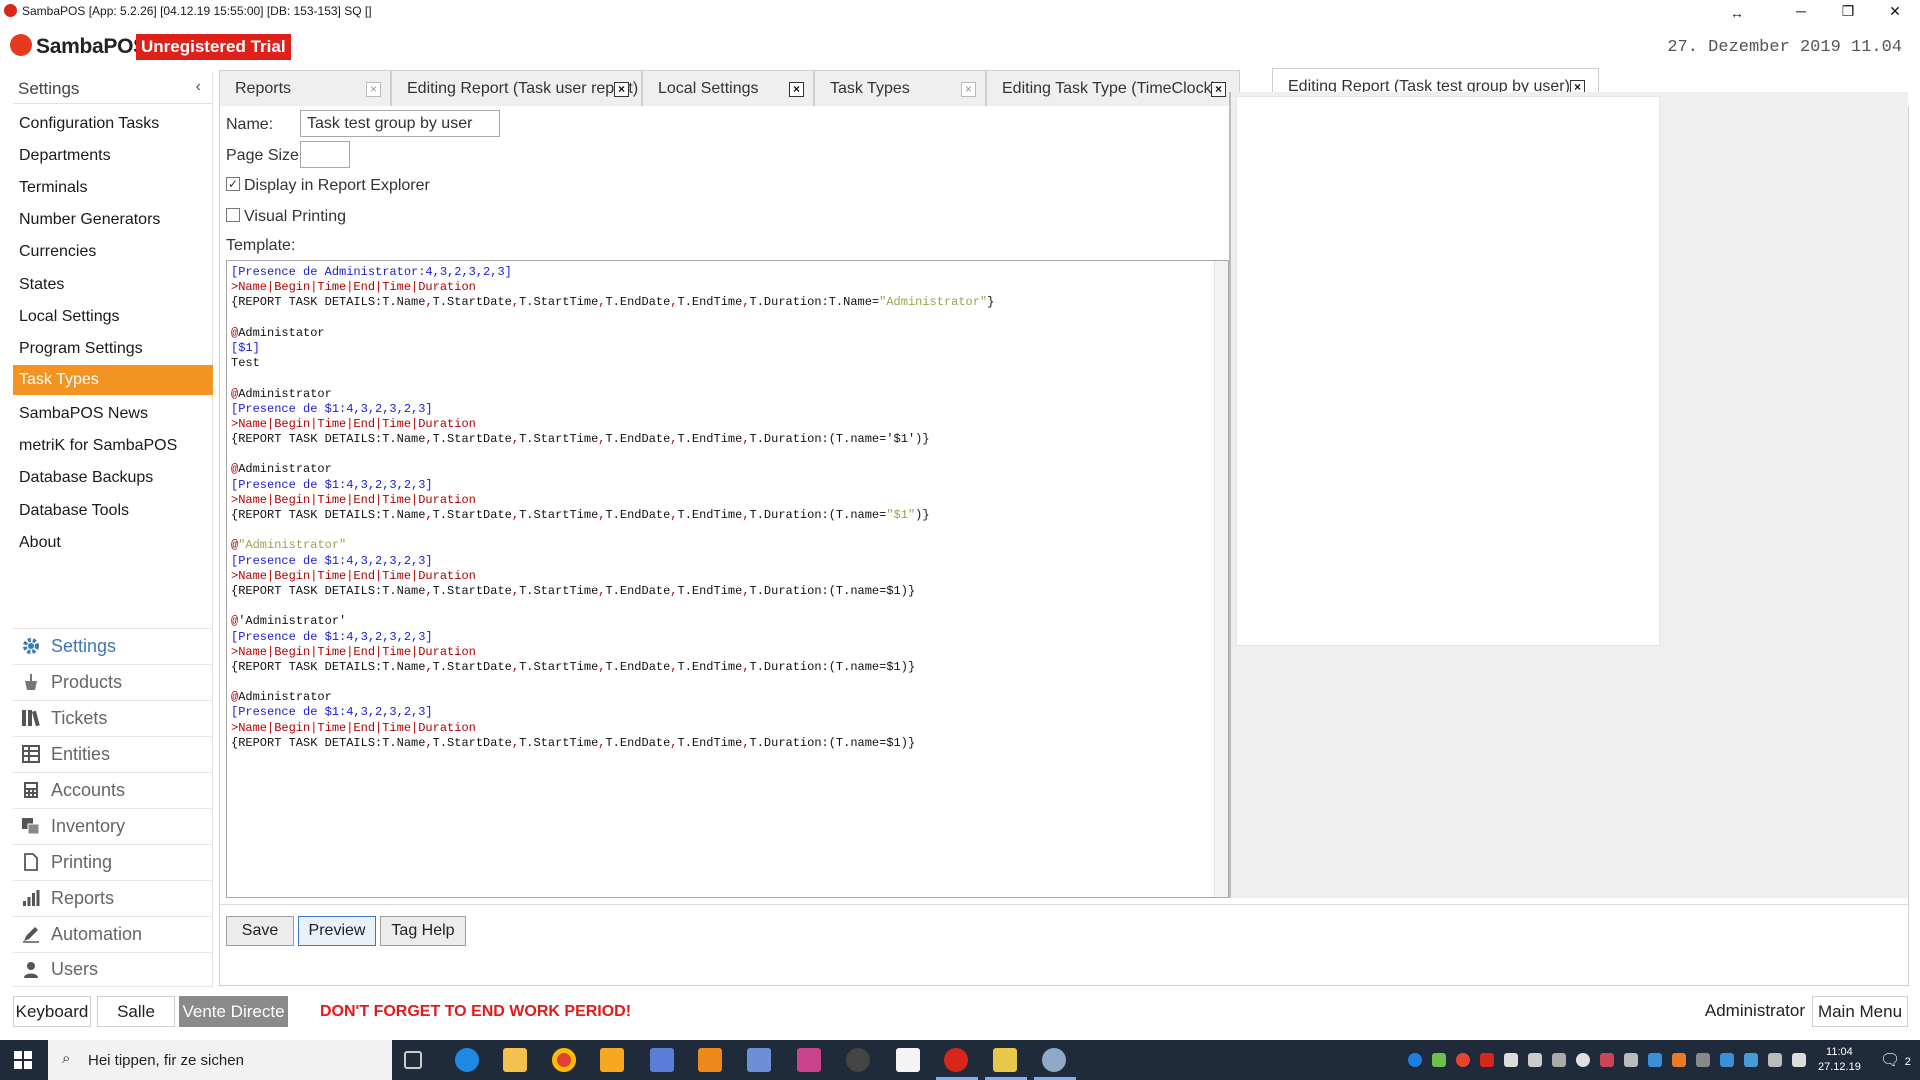  What do you see at coordinates (1054, 1060) in the screenshot?
I see `tool-app-icon` at bounding box center [1054, 1060].